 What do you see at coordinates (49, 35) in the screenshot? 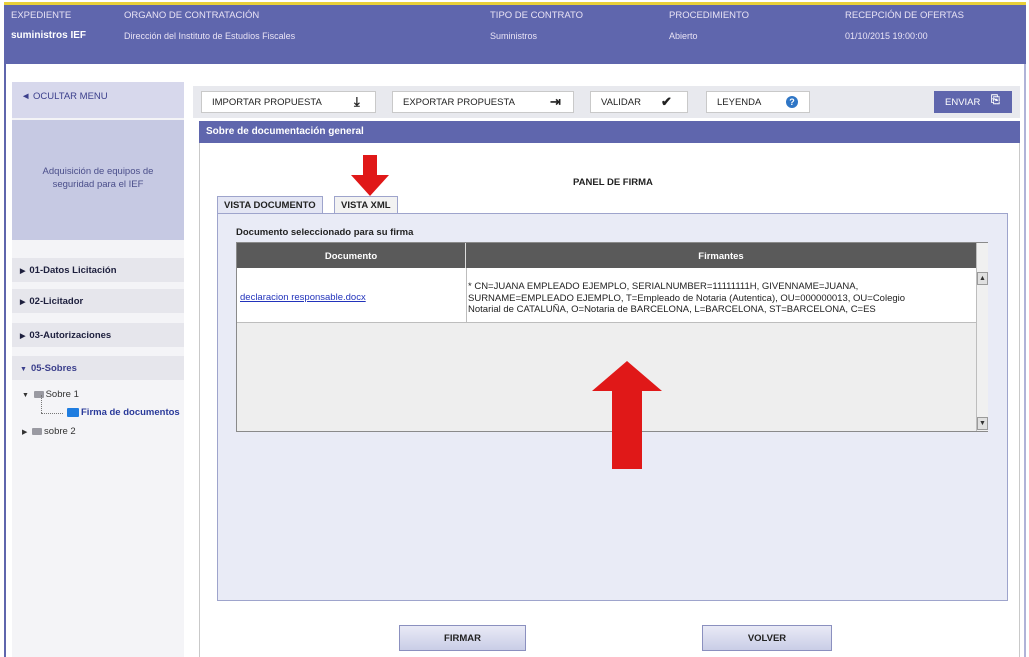
I see `header-value: suministros IEF` at bounding box center [49, 35].